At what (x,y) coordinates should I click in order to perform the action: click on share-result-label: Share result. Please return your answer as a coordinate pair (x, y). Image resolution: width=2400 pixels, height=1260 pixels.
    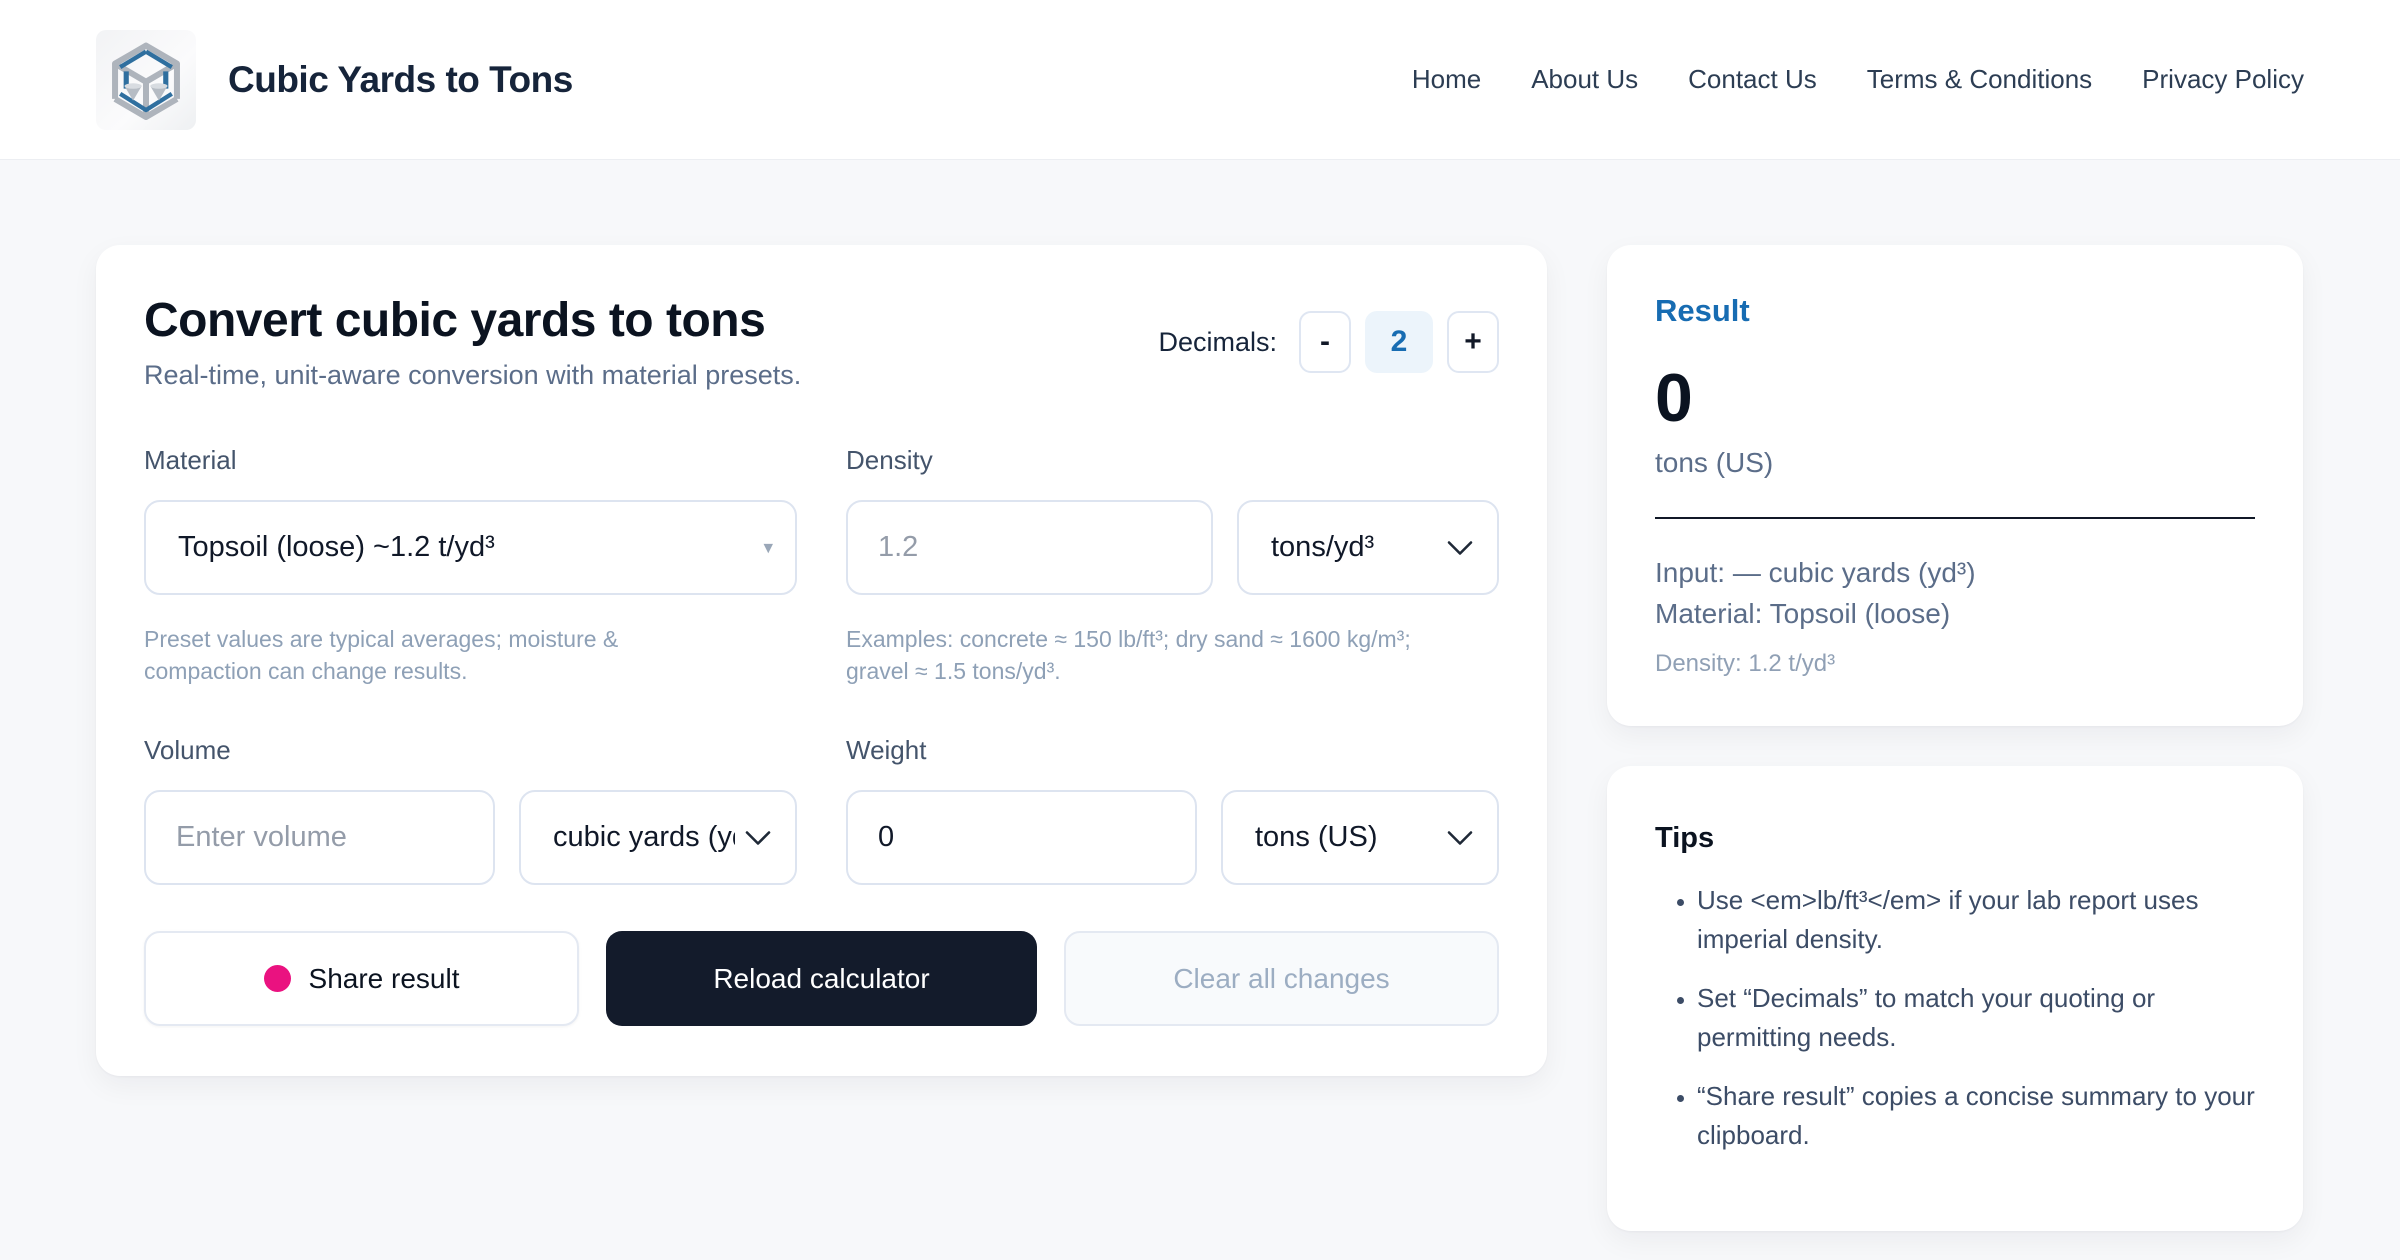
    Looking at the image, I should click on (384, 978).